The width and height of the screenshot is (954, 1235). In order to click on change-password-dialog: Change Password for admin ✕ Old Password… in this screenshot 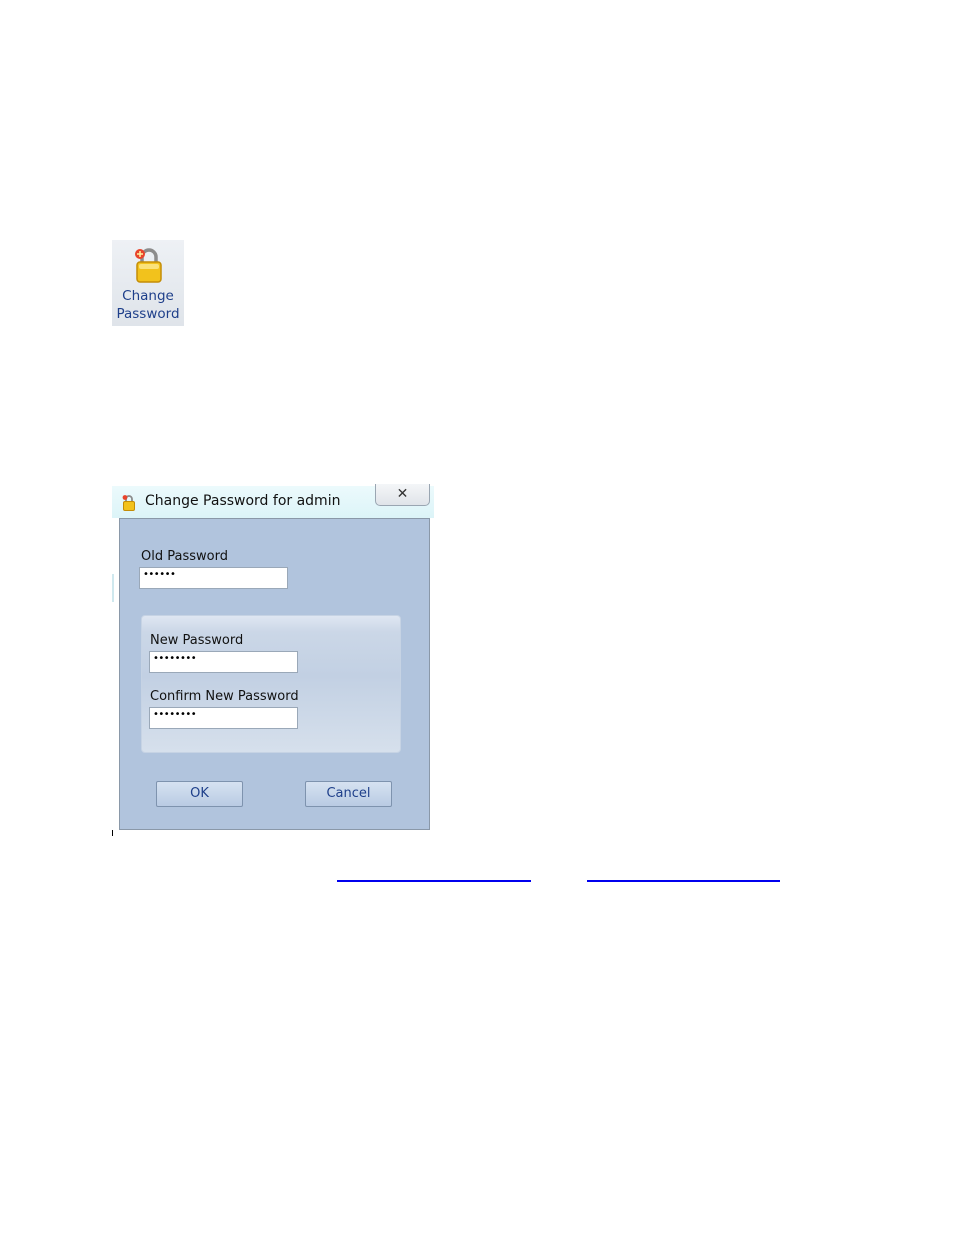, I will do `click(273, 660)`.